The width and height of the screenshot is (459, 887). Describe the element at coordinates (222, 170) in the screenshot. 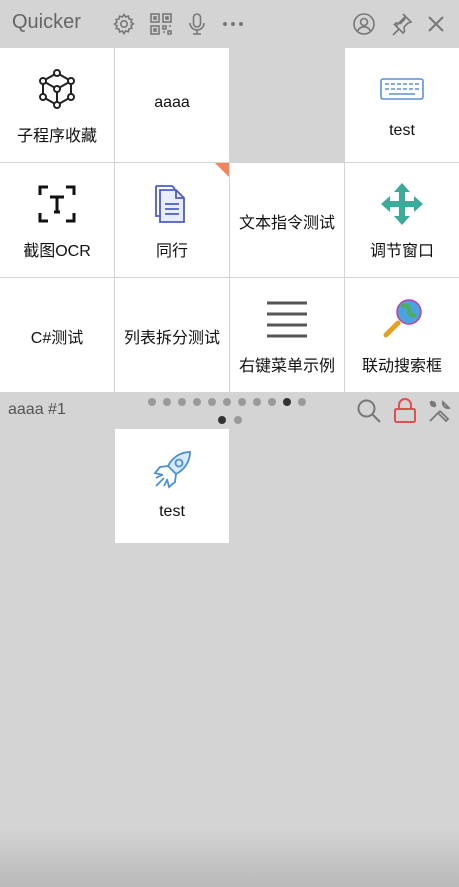

I see `flag-corner` at that location.